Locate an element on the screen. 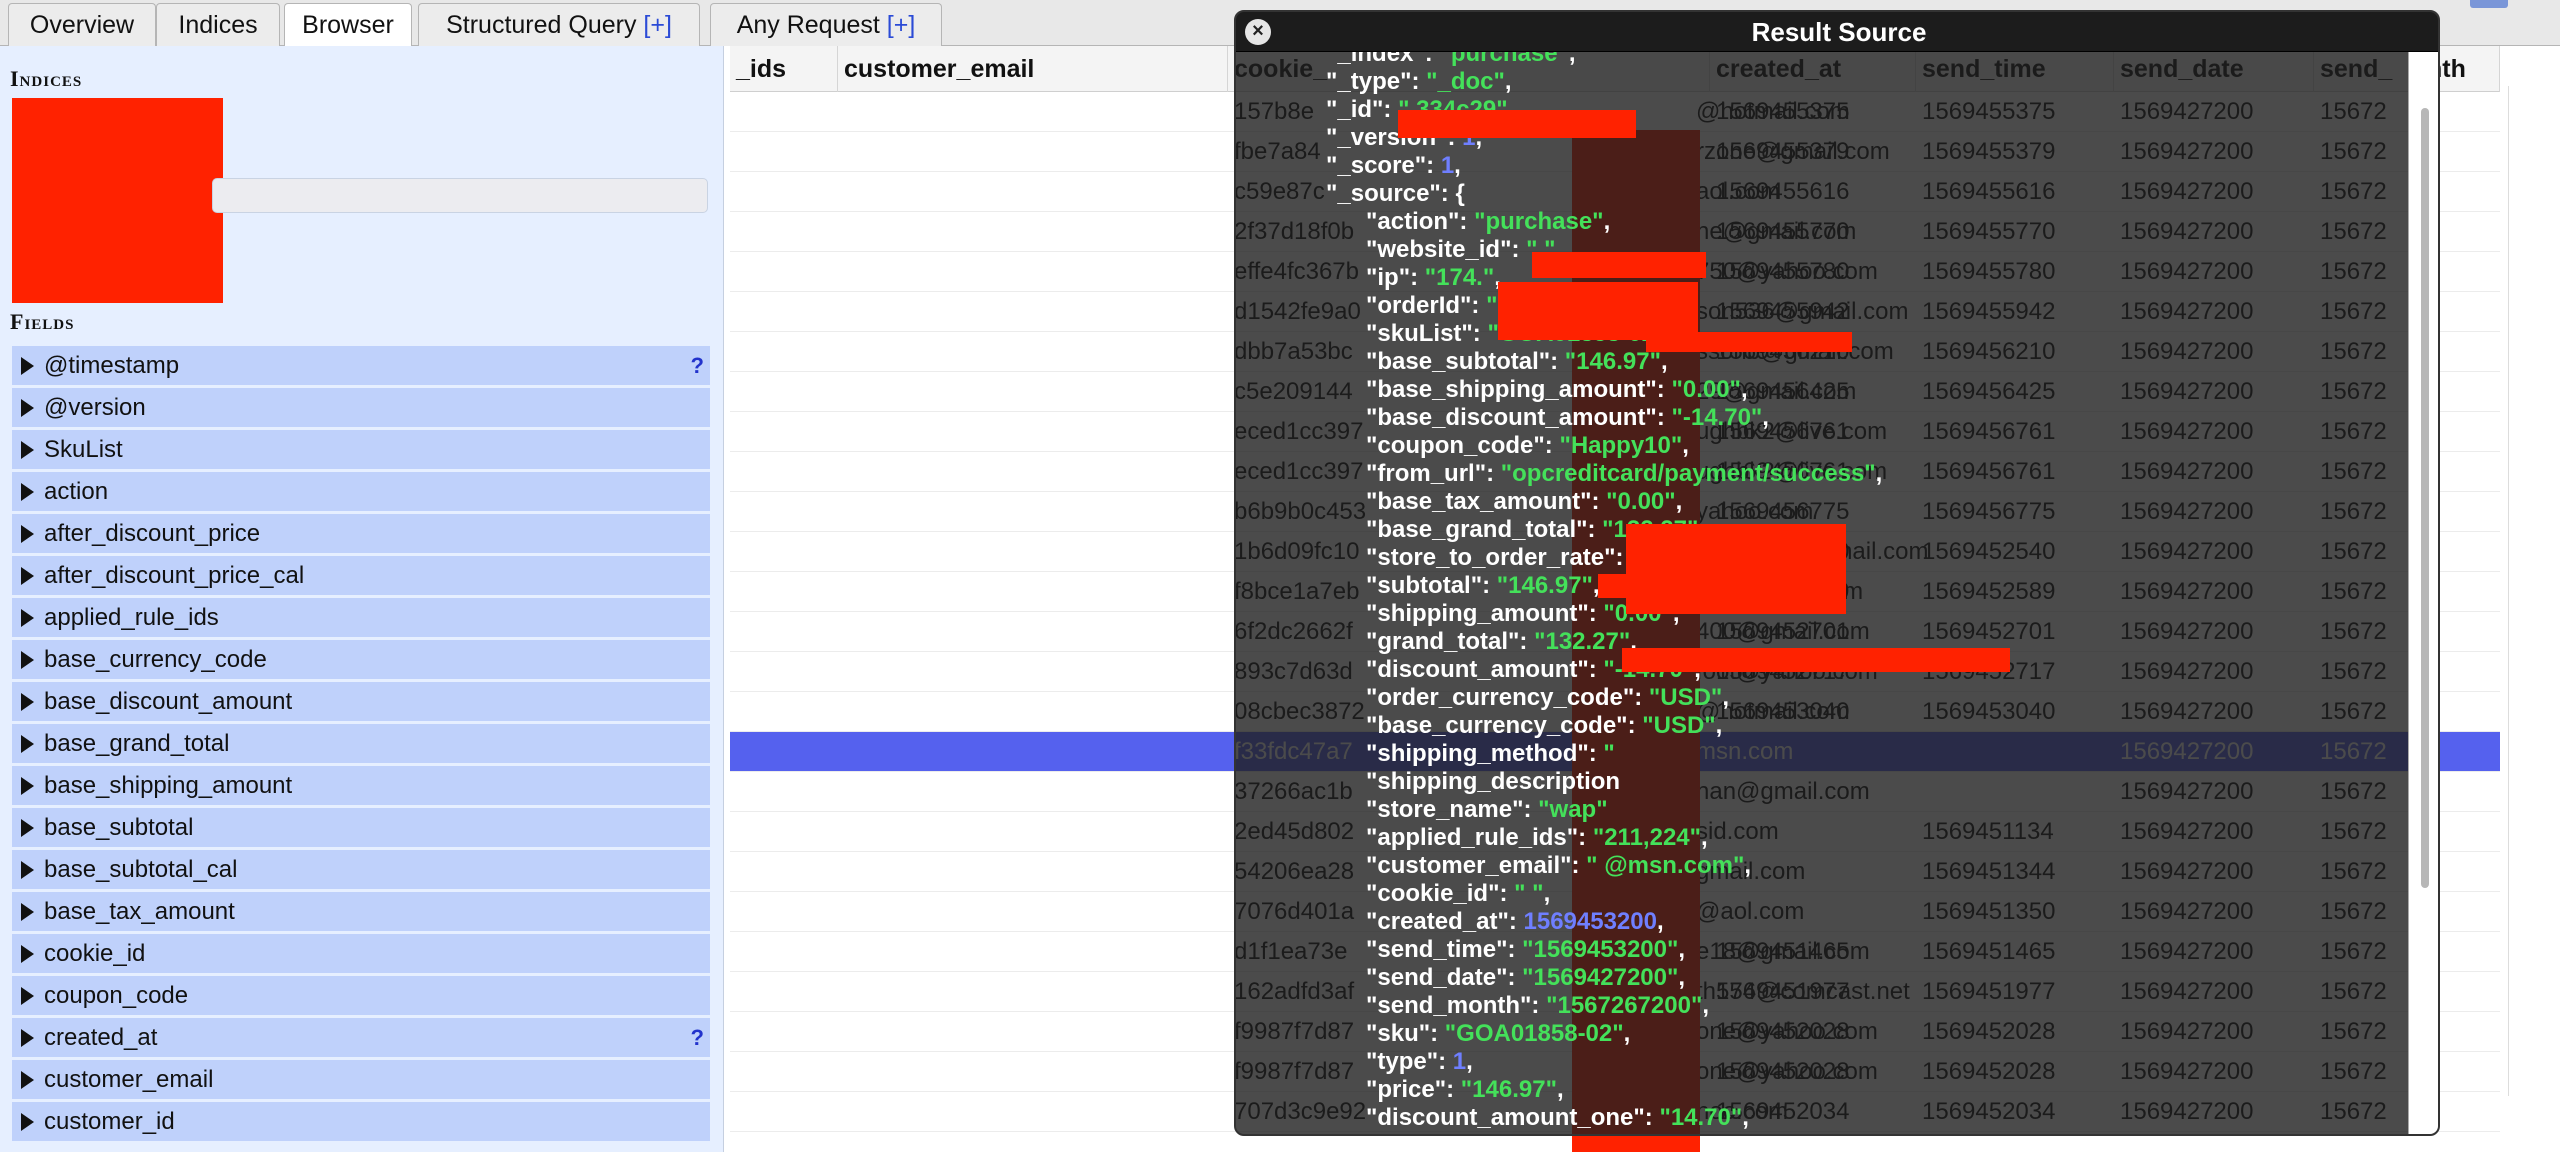 The width and height of the screenshot is (2560, 1152). field-item: base_subtotal_cal is located at coordinates (361, 869).